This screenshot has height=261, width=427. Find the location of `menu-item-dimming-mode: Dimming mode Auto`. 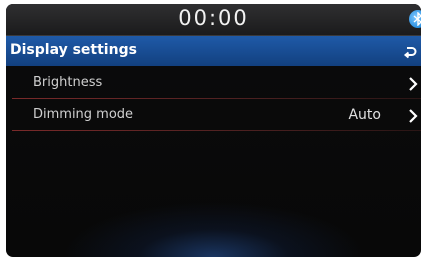

menu-item-dimming-mode: Dimming mode Auto is located at coordinates (213, 115).